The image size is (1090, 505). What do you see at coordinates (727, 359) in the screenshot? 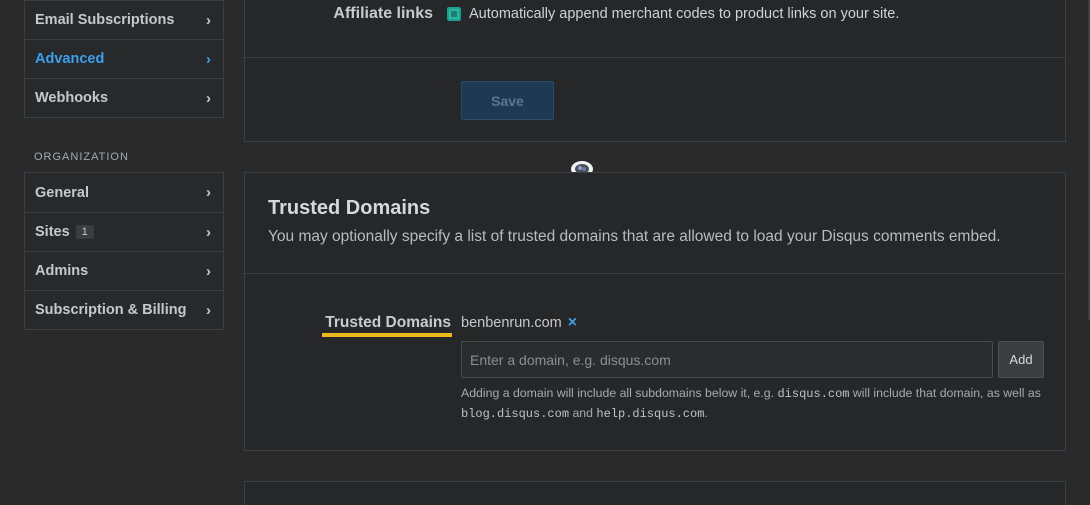
I see `domain-input` at bounding box center [727, 359].